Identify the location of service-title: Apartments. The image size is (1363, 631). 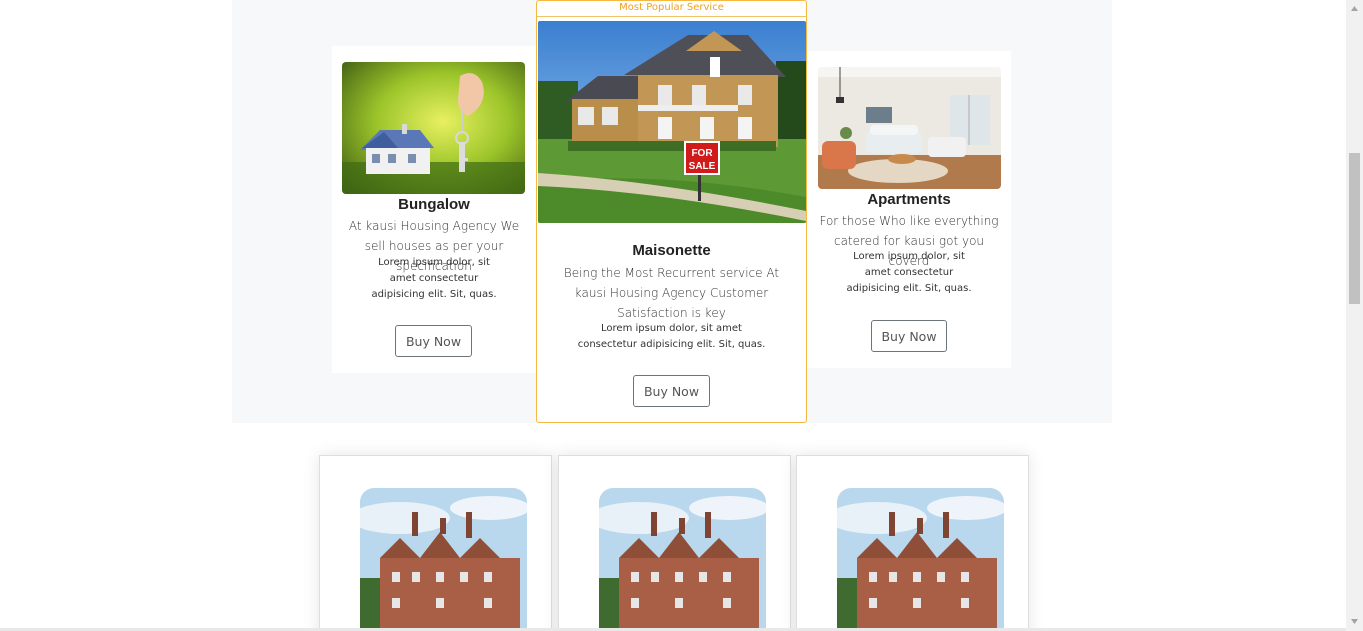
(909, 199).